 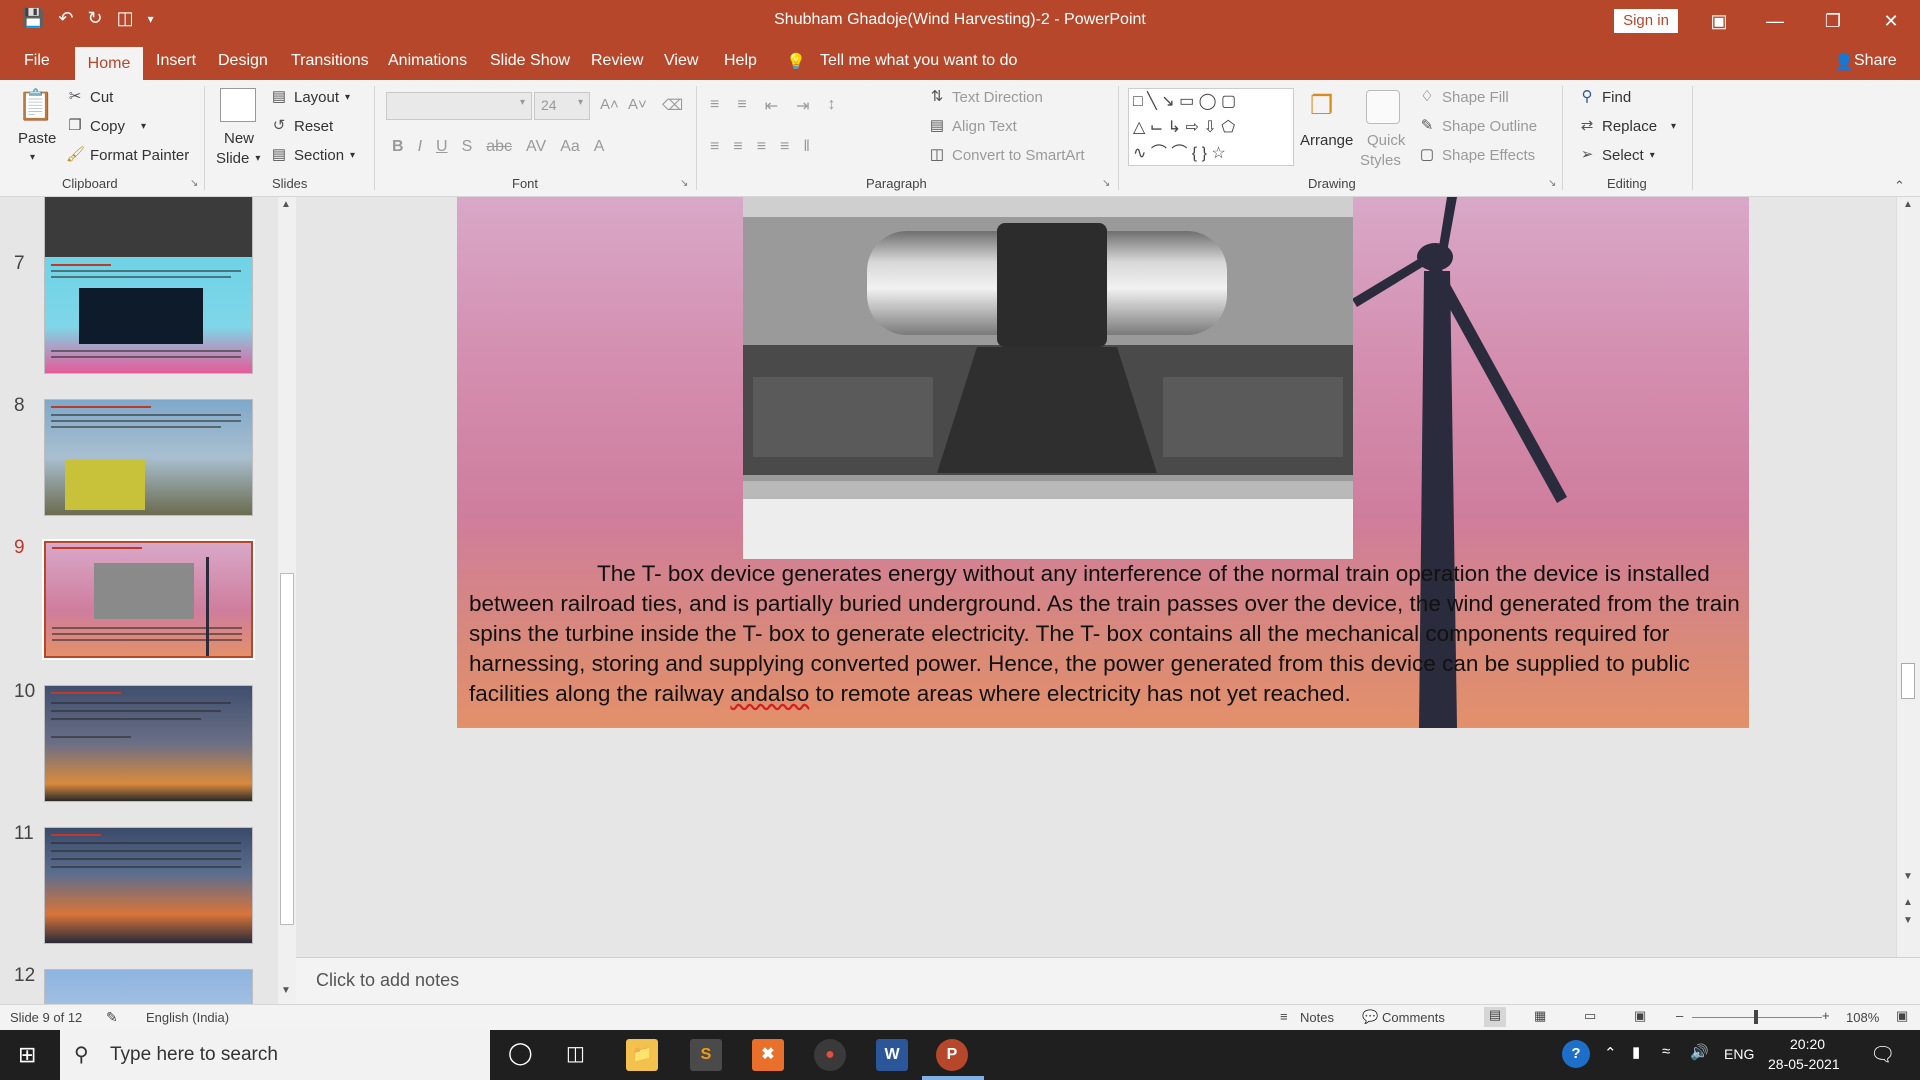 I want to click on slide-thumbnail-9-selected, so click(x=148, y=599).